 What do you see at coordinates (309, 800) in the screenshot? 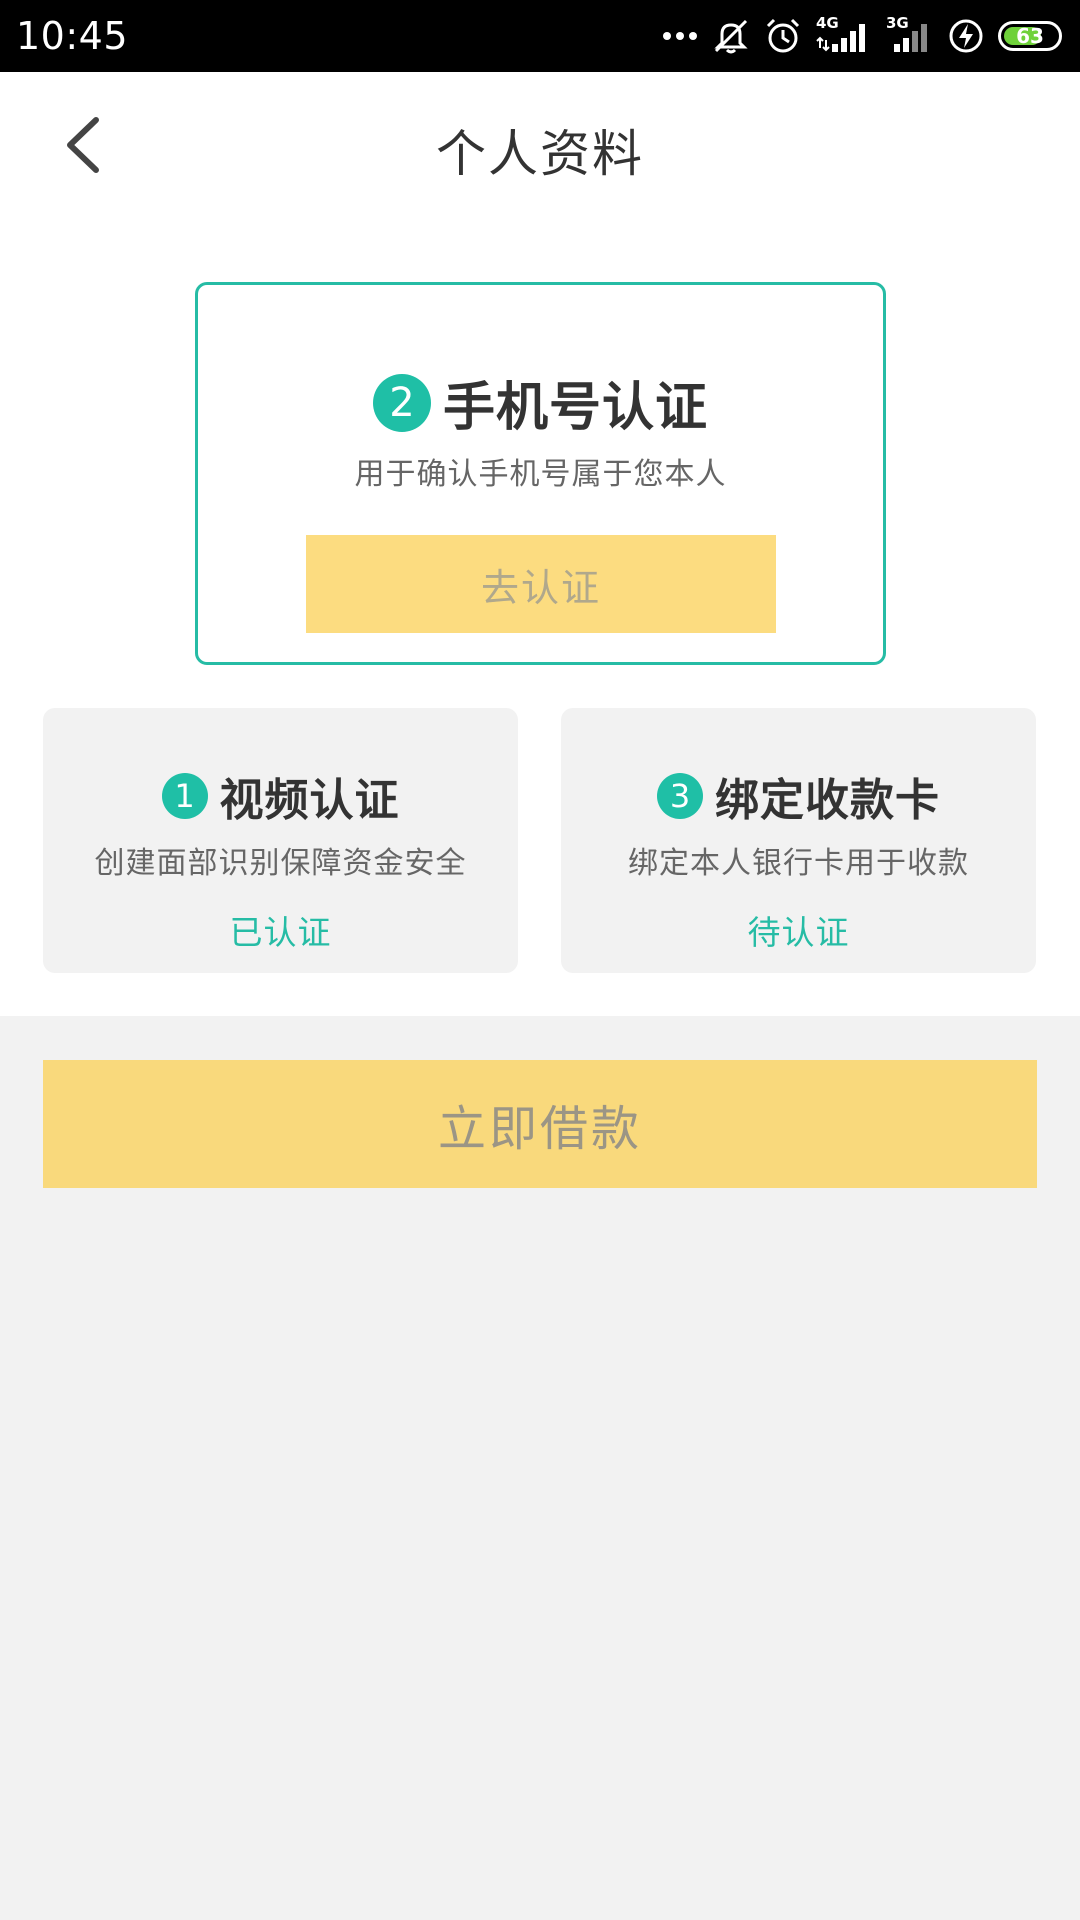
I see `card-title: 视频认证` at bounding box center [309, 800].